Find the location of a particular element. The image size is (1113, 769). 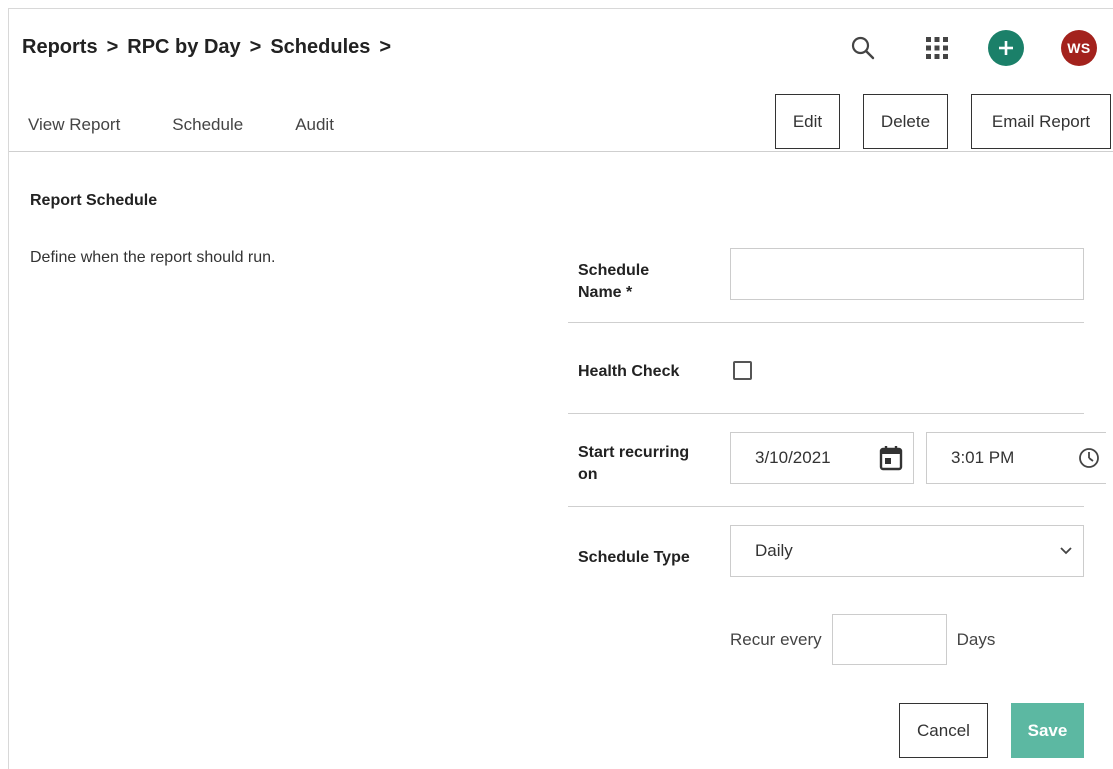

schedule-name-row: Schedule Name * is located at coordinates (826, 277).